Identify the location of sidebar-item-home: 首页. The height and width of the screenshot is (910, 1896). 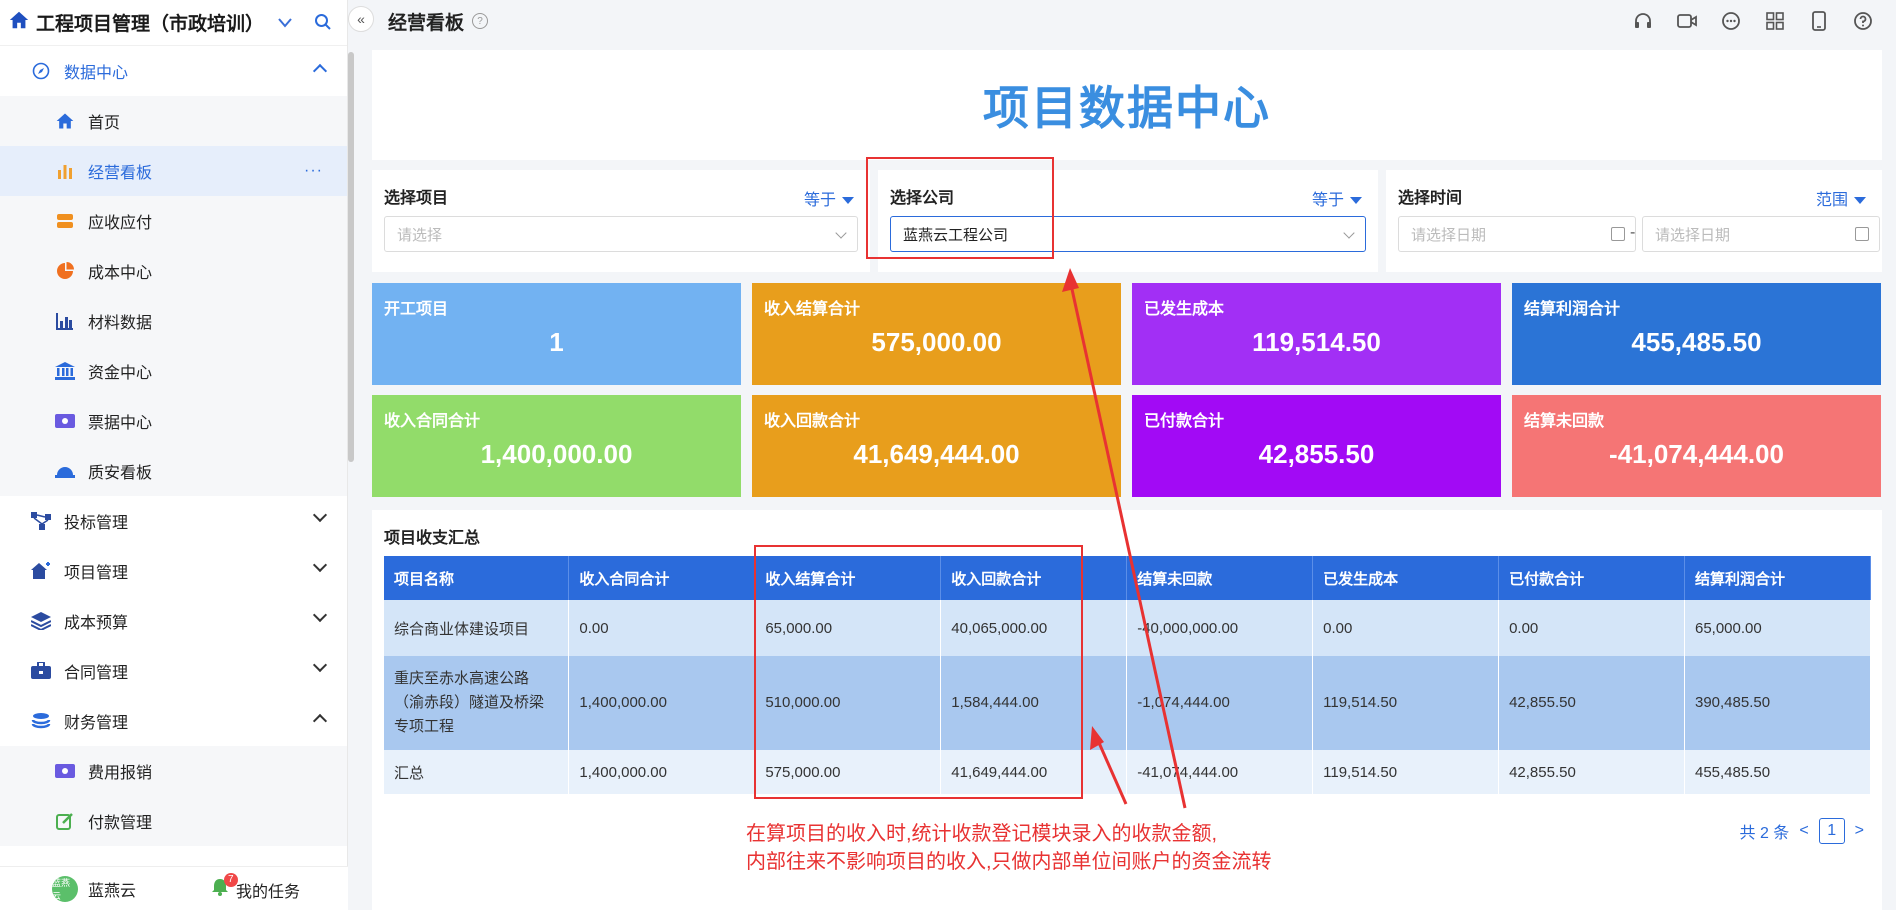
(173, 121).